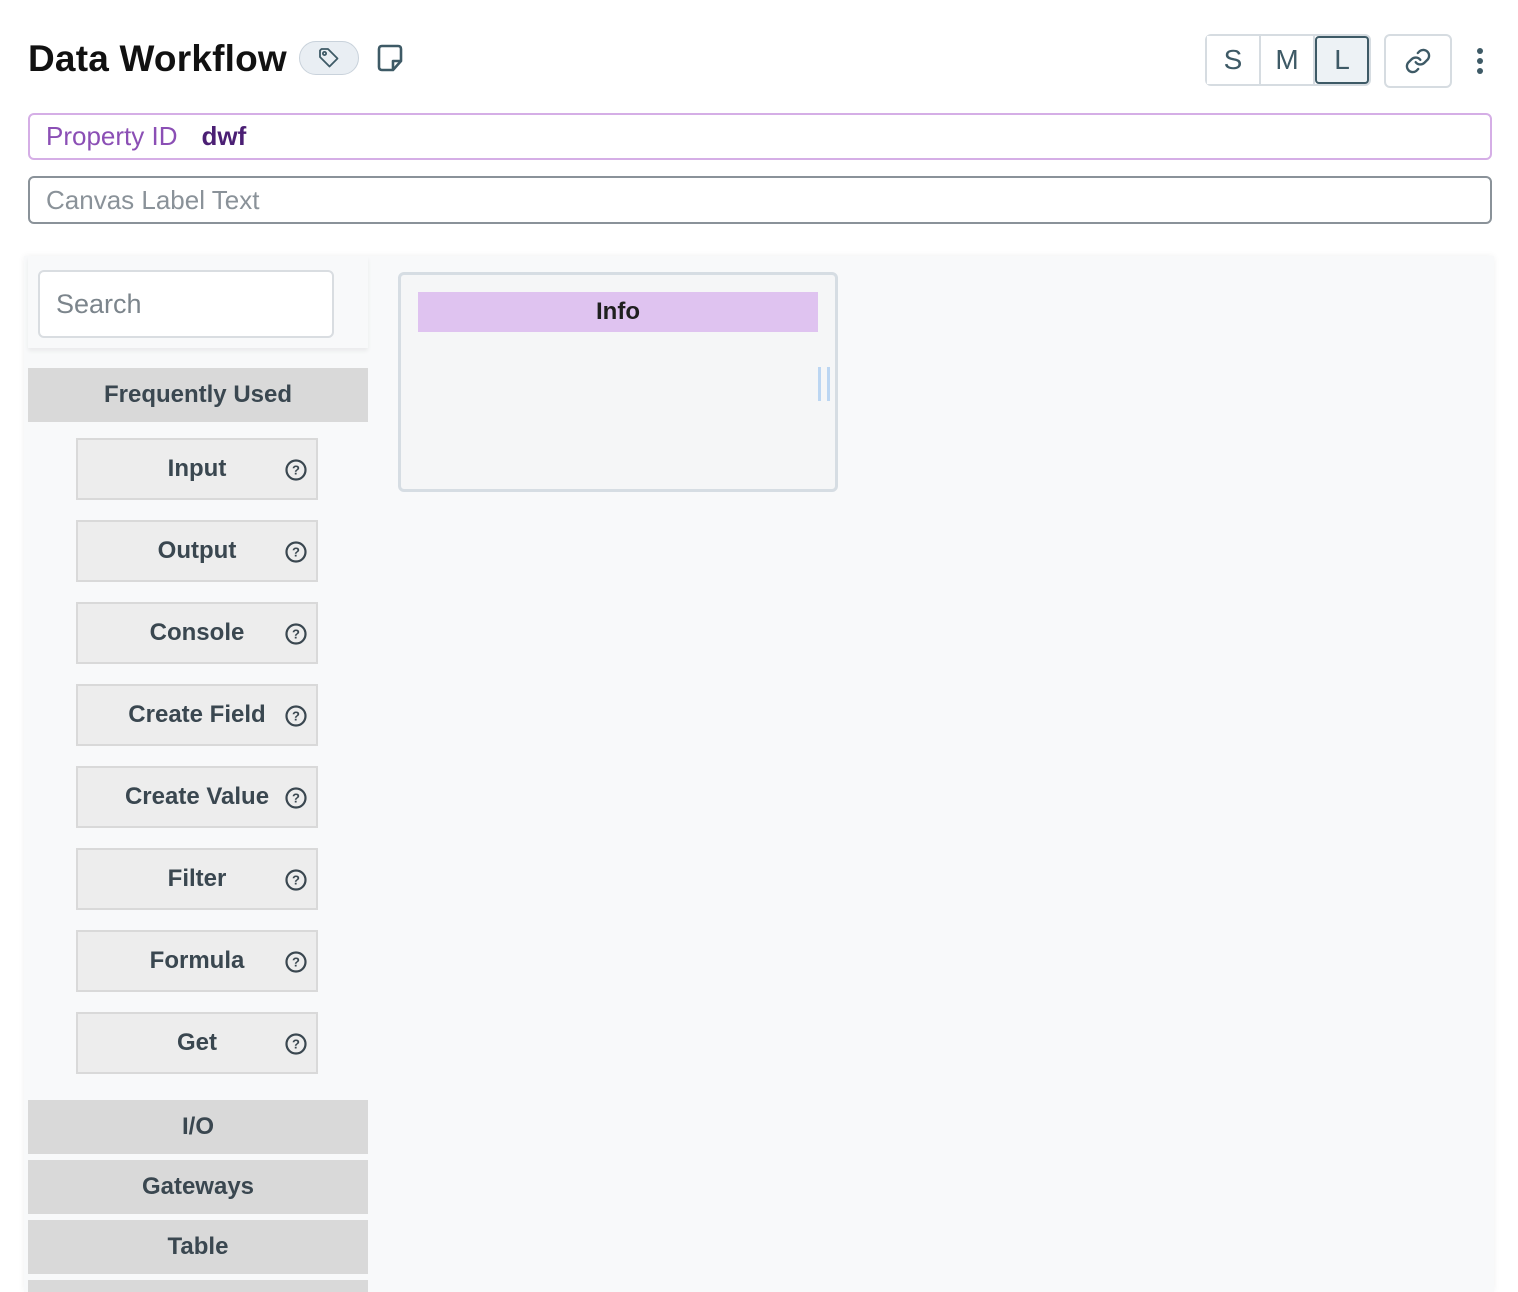 The width and height of the screenshot is (1518, 1292). What do you see at coordinates (198, 1187) in the screenshot?
I see `category-gateways: Gateways` at bounding box center [198, 1187].